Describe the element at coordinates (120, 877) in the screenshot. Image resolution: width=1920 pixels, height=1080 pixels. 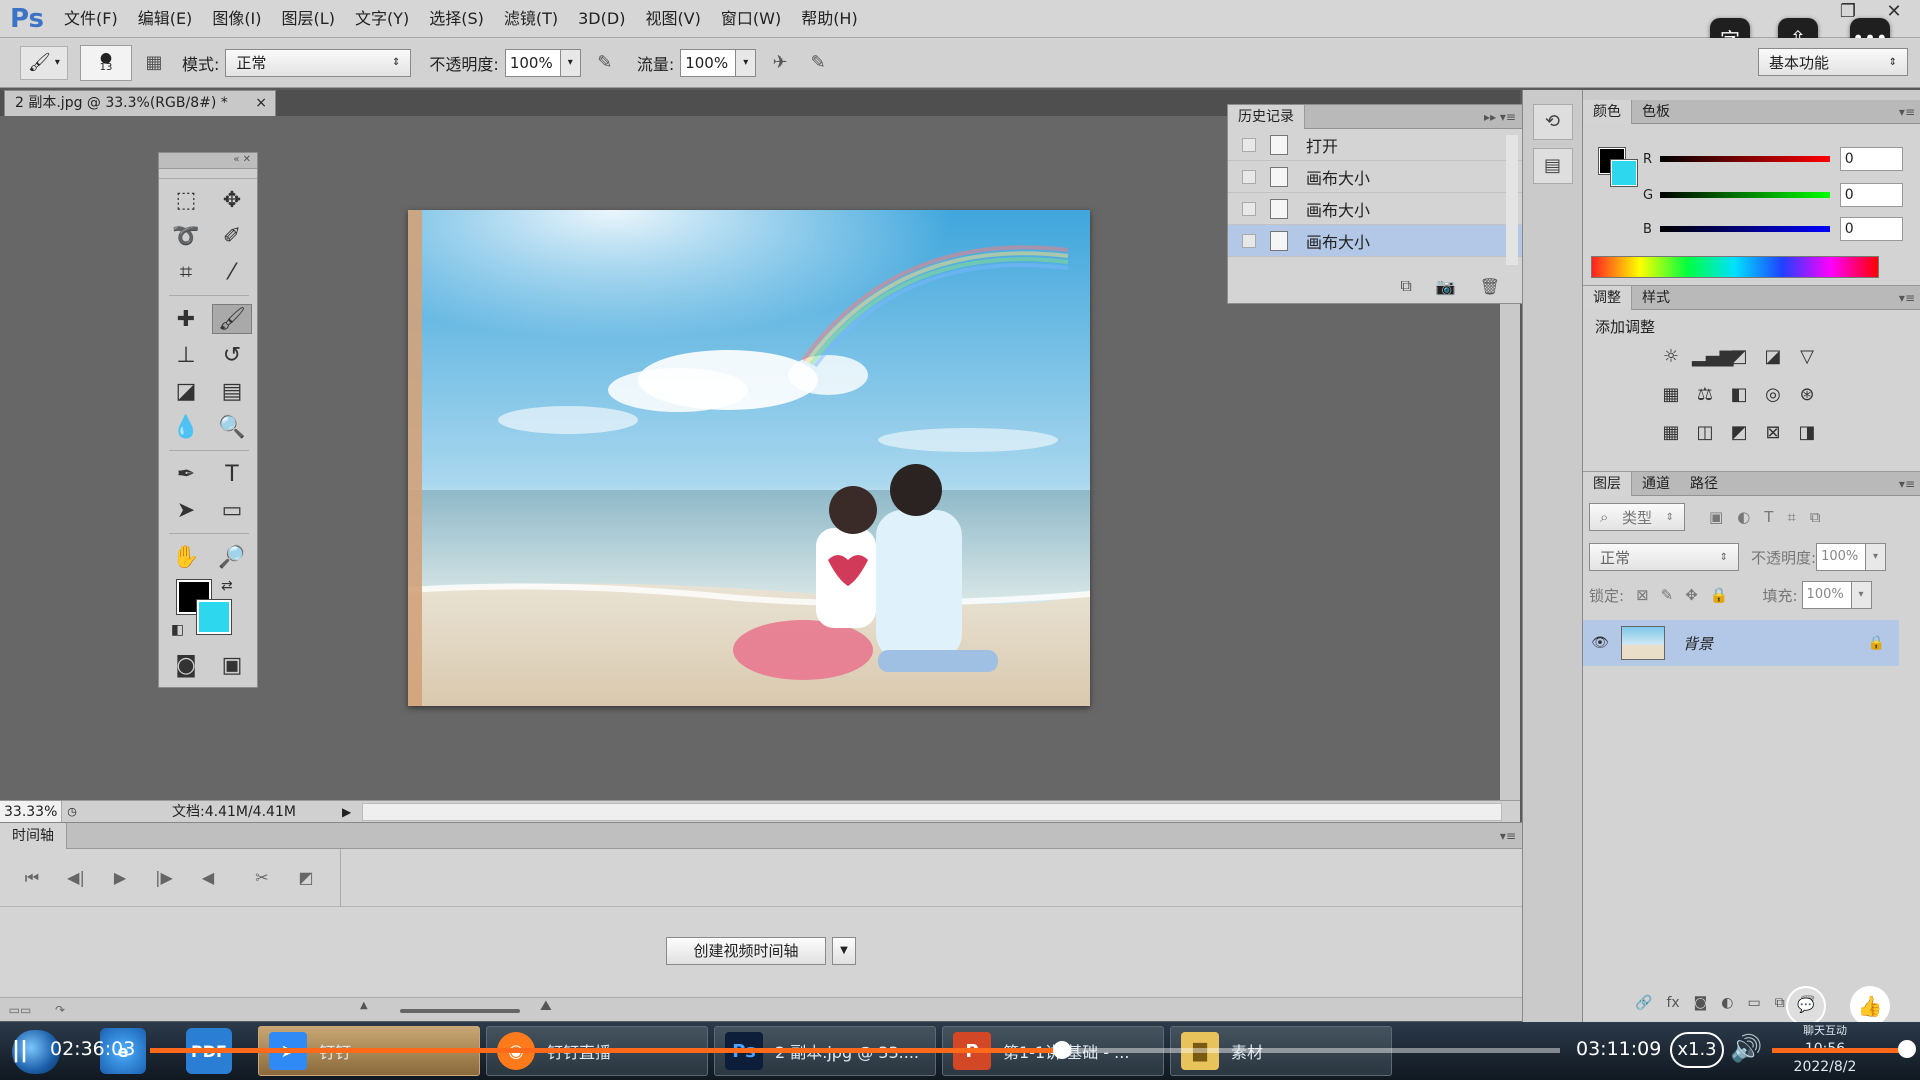
I see `play-icon: ▶` at that location.